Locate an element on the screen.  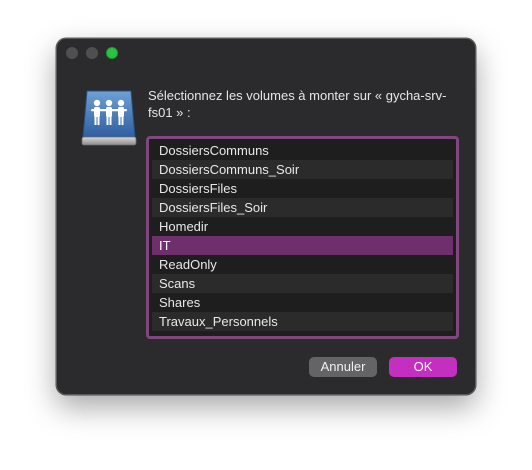
list-item: DossiersCommuns_Soir is located at coordinates (302, 169).